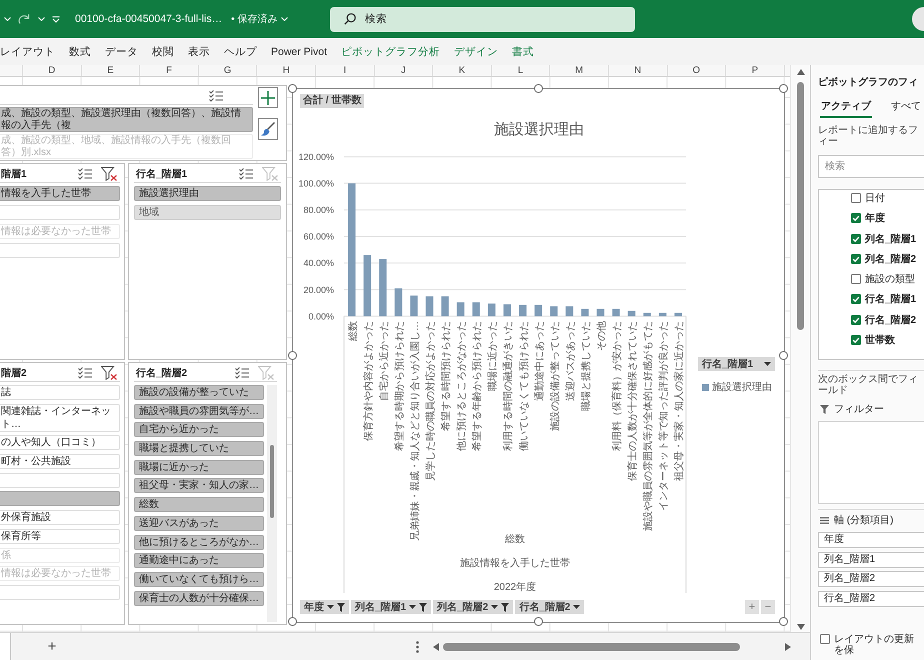  What do you see at coordinates (549, 607) in the screenshot?
I see `axis-field-button: 行名_階層2` at bounding box center [549, 607].